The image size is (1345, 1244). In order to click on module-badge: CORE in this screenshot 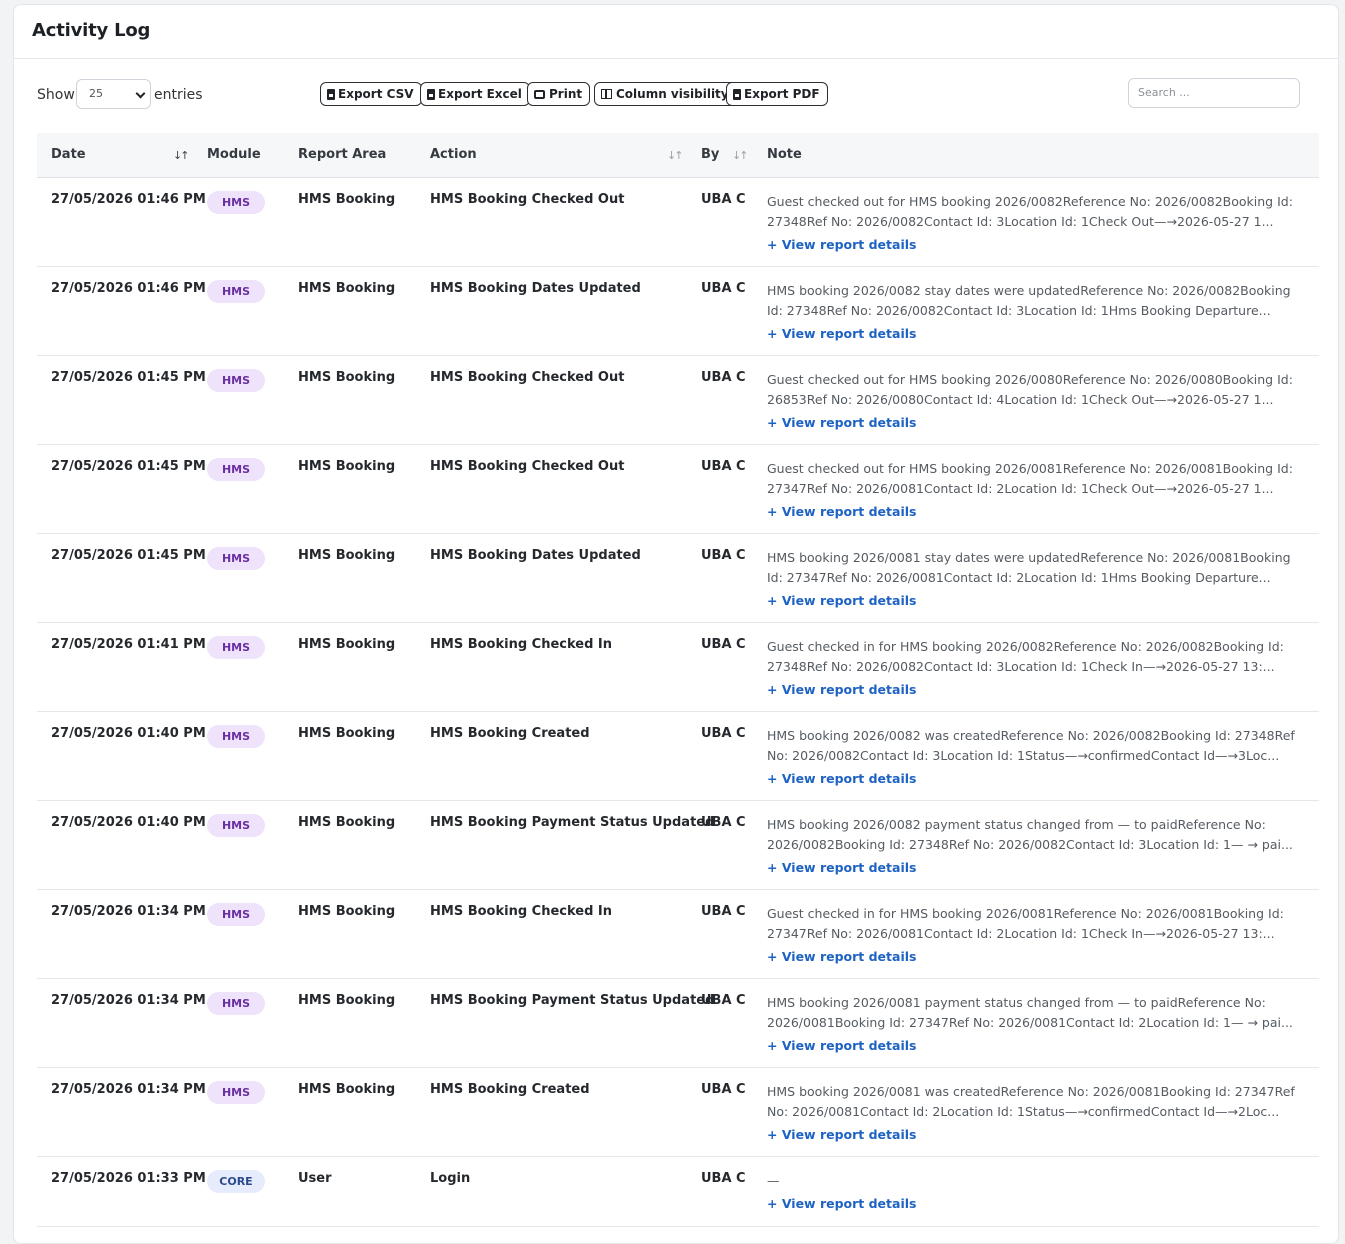, I will do `click(236, 1181)`.